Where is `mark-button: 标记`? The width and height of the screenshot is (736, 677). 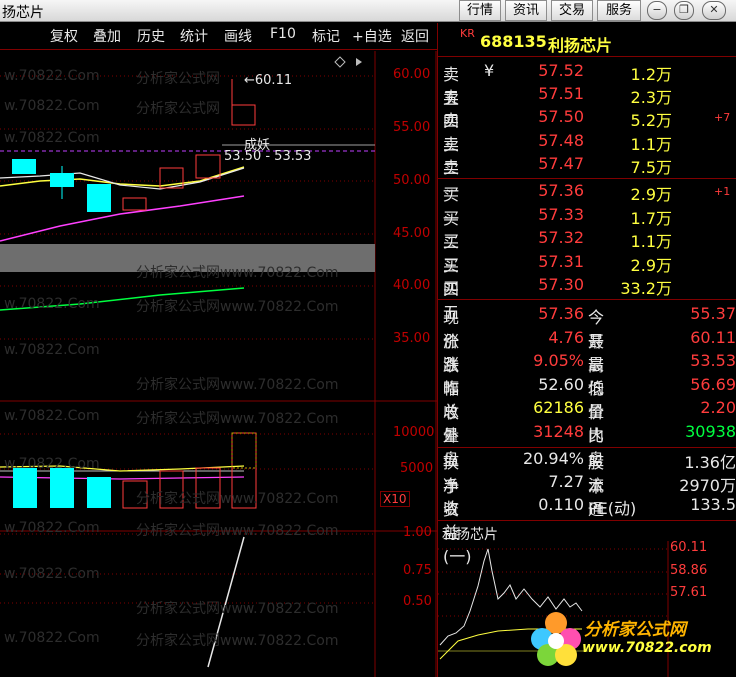
mark-button: 标记 is located at coordinates (326, 36).